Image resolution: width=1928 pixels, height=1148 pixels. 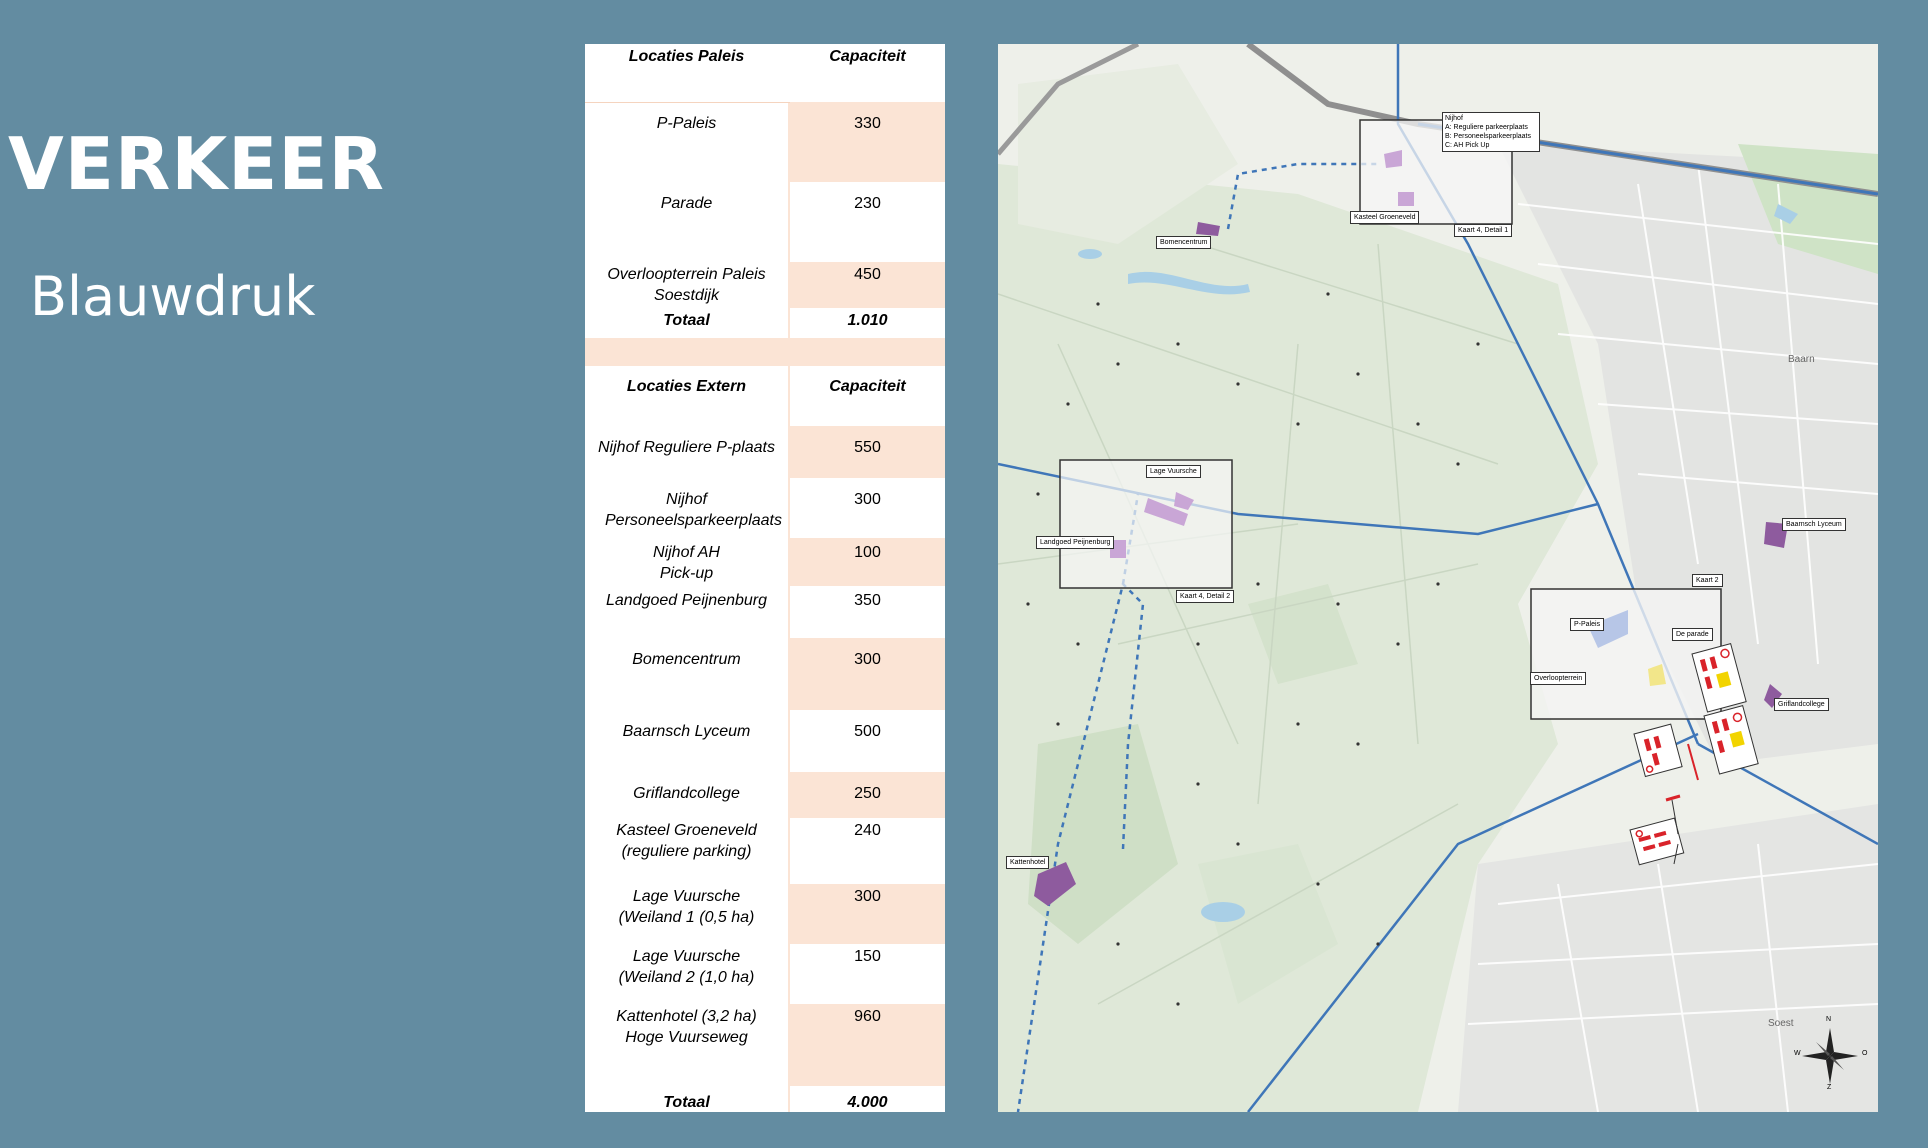 What do you see at coordinates (1692, 634) in the screenshot?
I see `label-de-parade: De parade` at bounding box center [1692, 634].